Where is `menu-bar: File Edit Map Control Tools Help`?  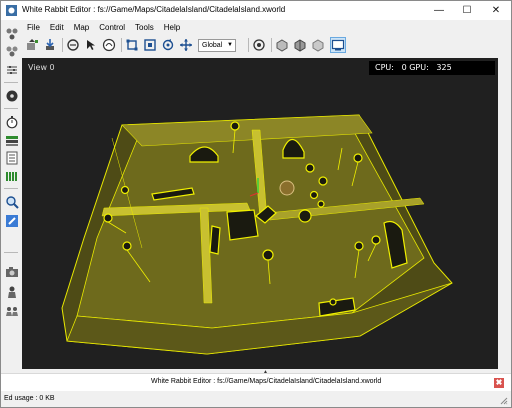
menu-bar: File Edit Map Control Tools Help is located at coordinates (103, 28).